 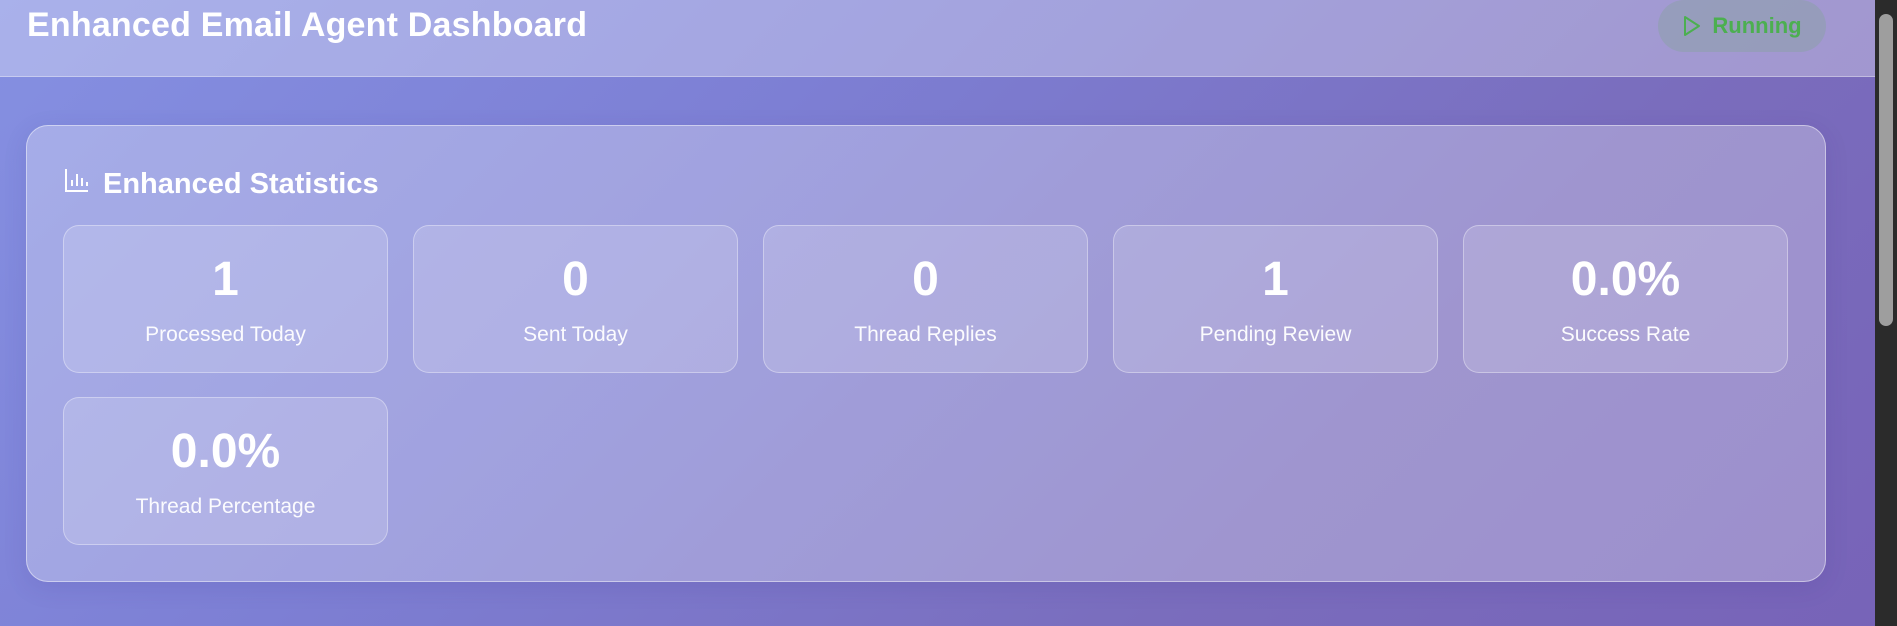 I want to click on running-status-button: Running, so click(x=1742, y=26).